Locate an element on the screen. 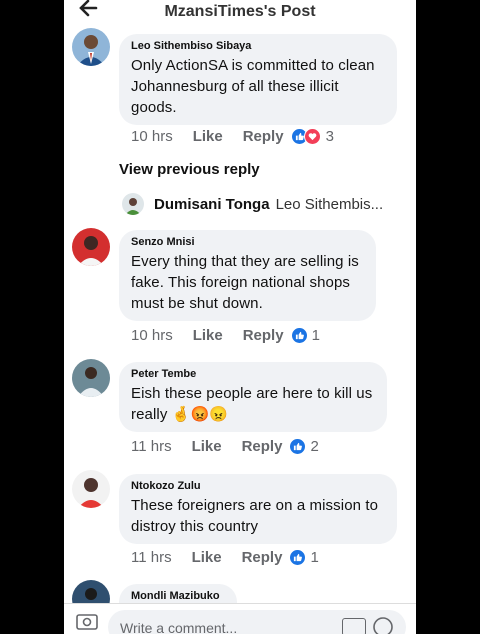 This screenshot has width=480, height=634. comment-actions: 11 hrs Like Reply 1 is located at coordinates (225, 557).